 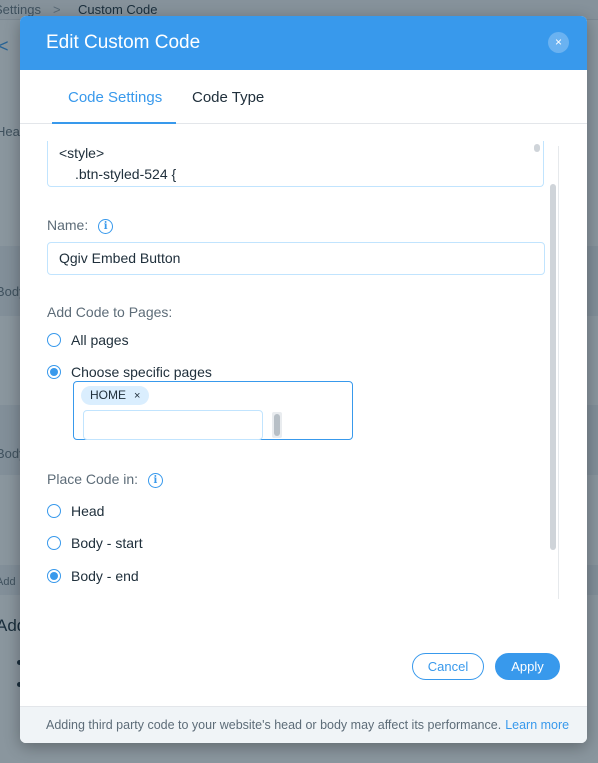 What do you see at coordinates (303, 43) in the screenshot?
I see `dialog-header: Edit Custom Code ×` at bounding box center [303, 43].